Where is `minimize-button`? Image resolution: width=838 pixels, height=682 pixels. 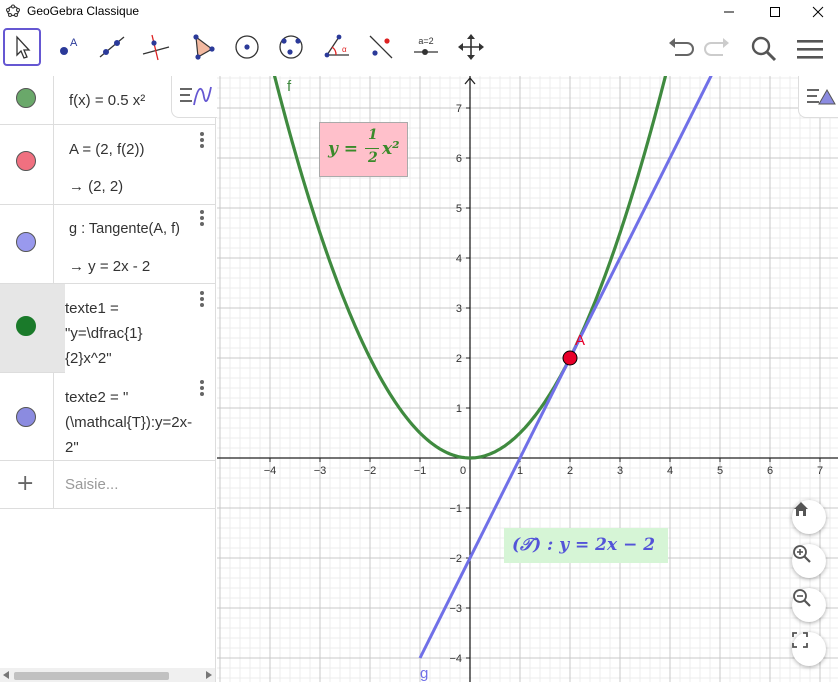
minimize-button is located at coordinates (729, 11).